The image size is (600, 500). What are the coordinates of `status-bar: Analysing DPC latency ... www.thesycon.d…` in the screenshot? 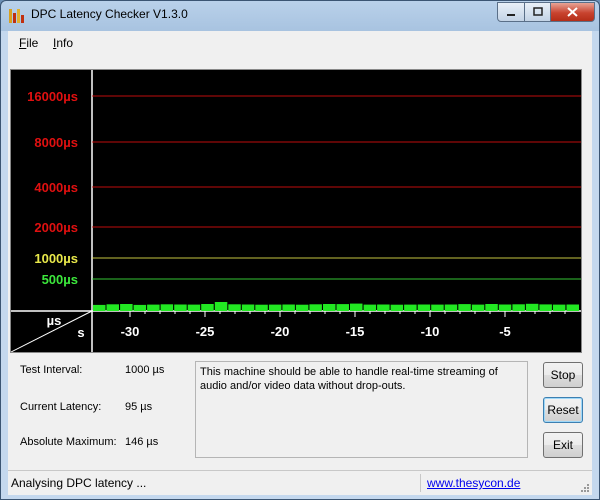 It's located at (300, 482).